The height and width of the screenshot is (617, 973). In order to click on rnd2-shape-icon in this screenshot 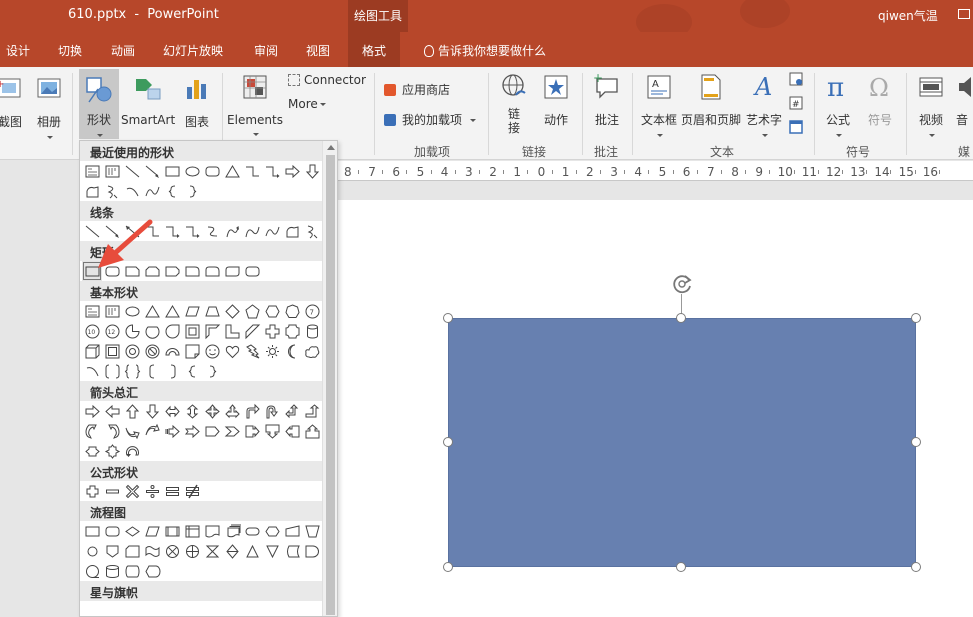, I will do `click(212, 271)`.